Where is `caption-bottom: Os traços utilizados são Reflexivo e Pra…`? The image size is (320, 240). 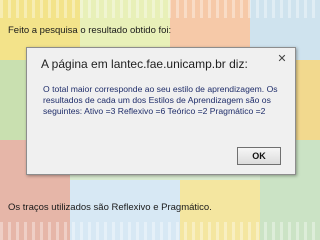
caption-bottom: Os traços utilizados são Reflexivo e Pra… is located at coordinates (110, 207).